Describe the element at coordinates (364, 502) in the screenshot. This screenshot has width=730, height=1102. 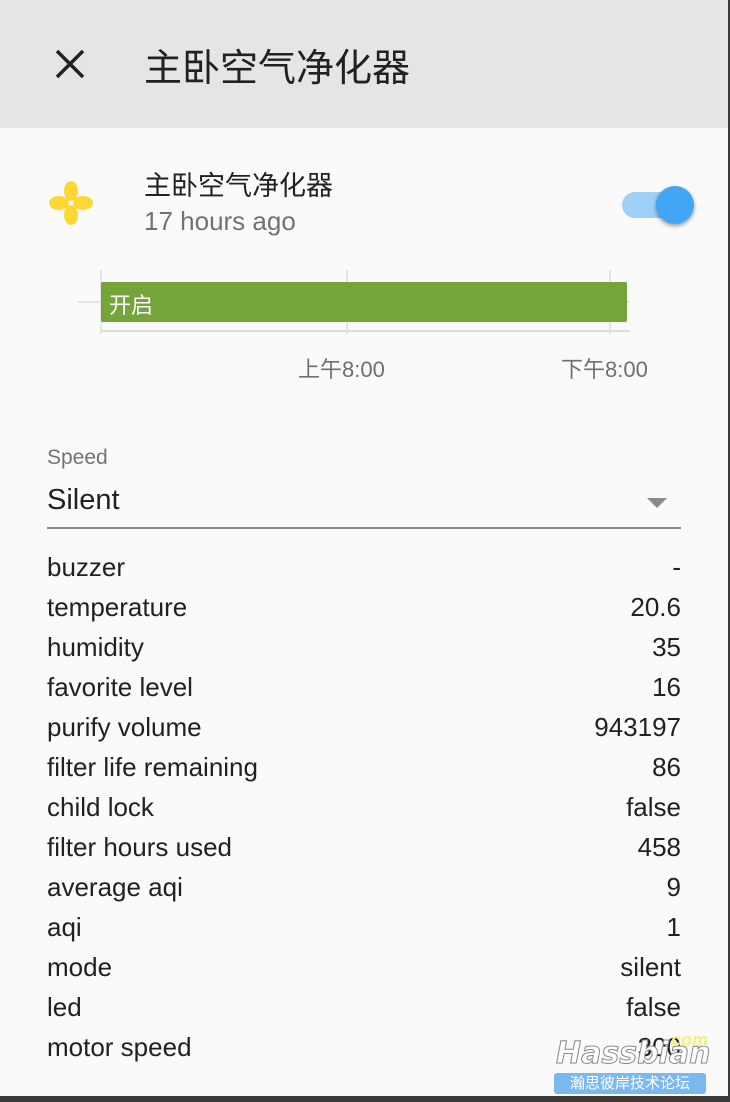
I see `speed-select: Silent` at that location.